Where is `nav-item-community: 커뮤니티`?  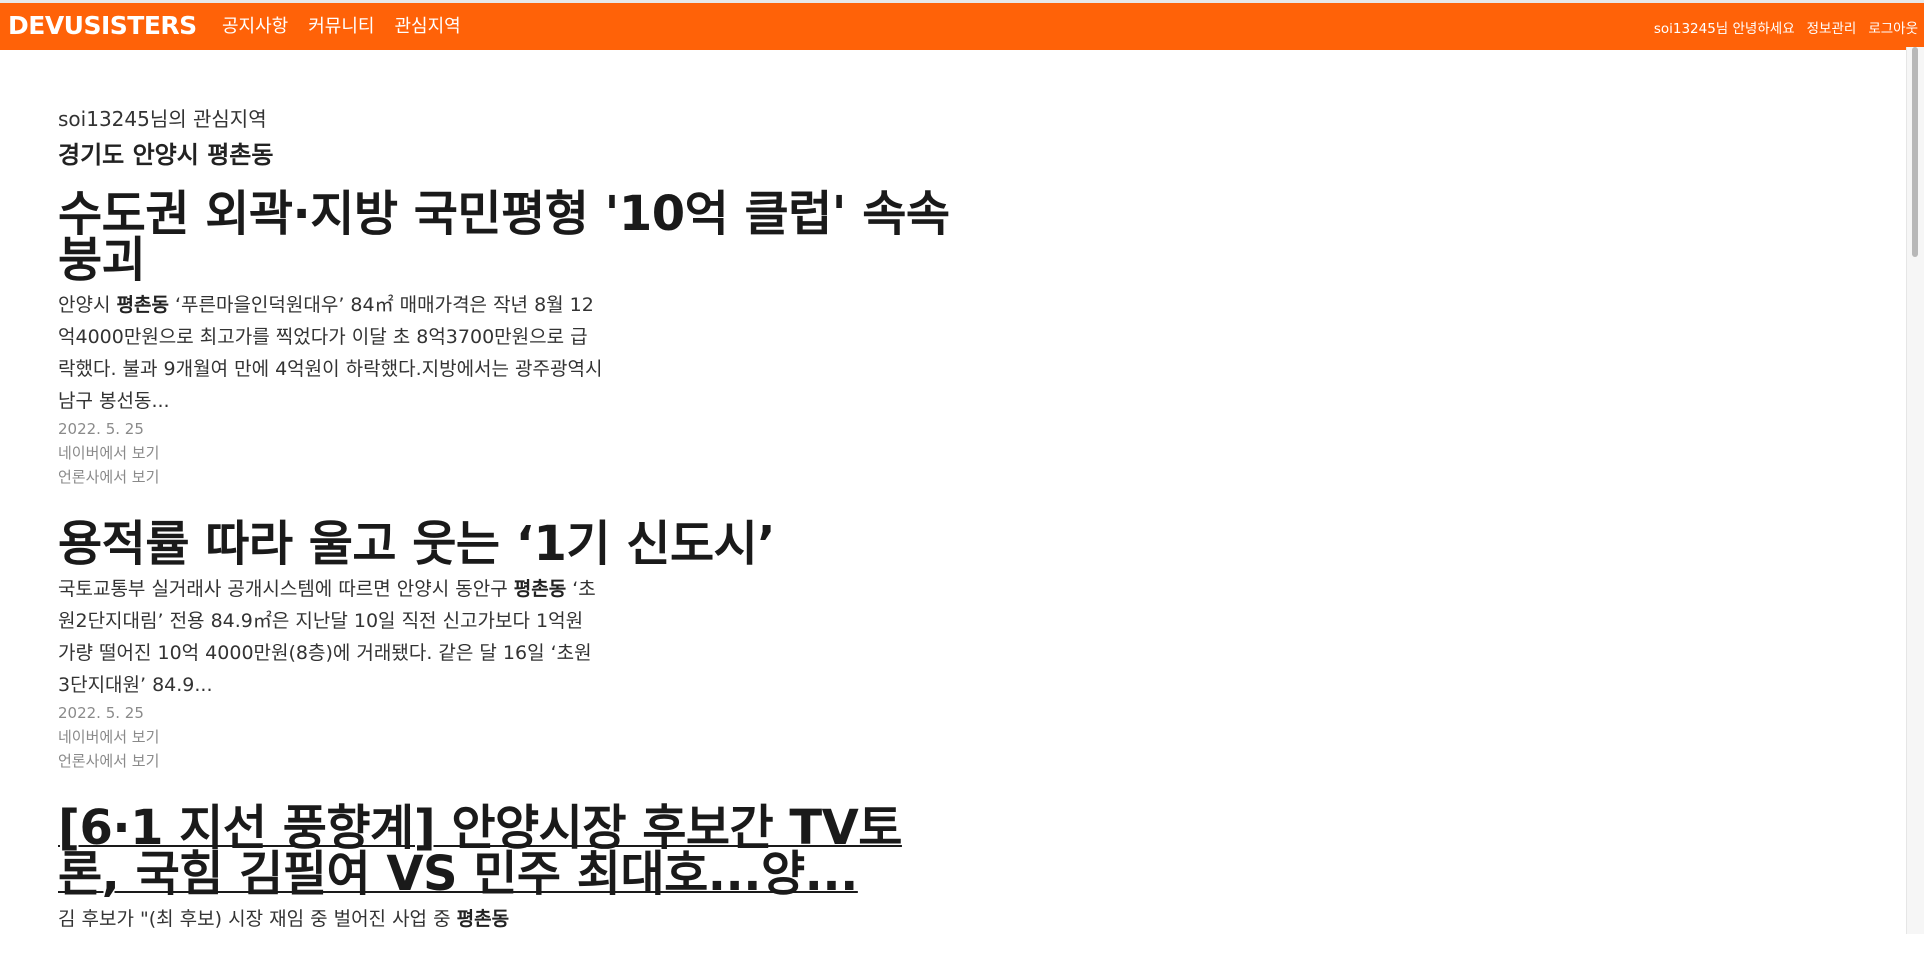
nav-item-community: 커뮤니티 is located at coordinates (341, 25).